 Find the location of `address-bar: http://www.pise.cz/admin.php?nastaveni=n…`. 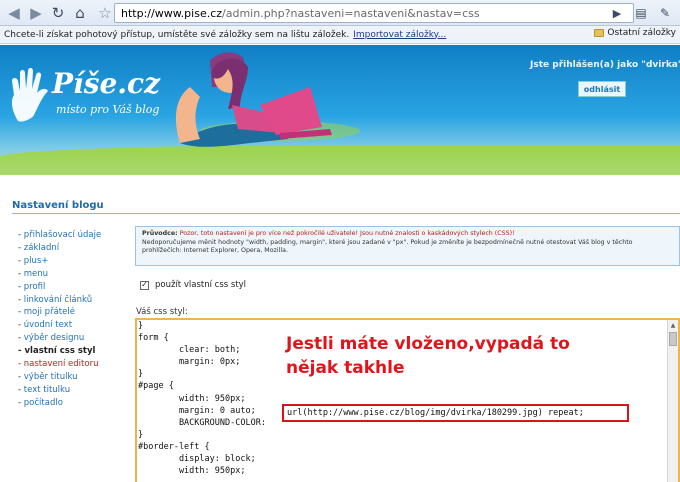

address-bar: http://www.pise.cz/admin.php?nastaveni=n… is located at coordinates (374, 13).